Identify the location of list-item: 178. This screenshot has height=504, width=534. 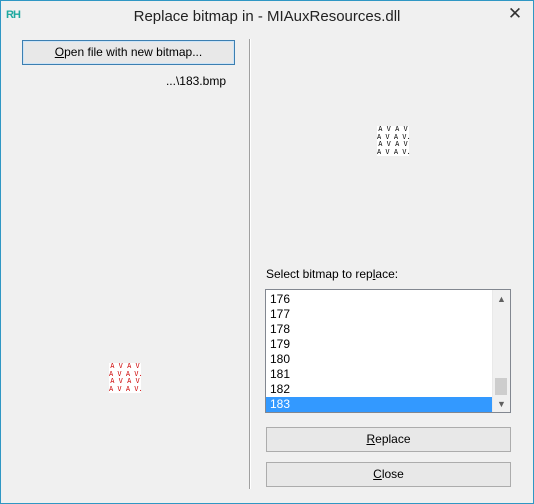
(380, 329).